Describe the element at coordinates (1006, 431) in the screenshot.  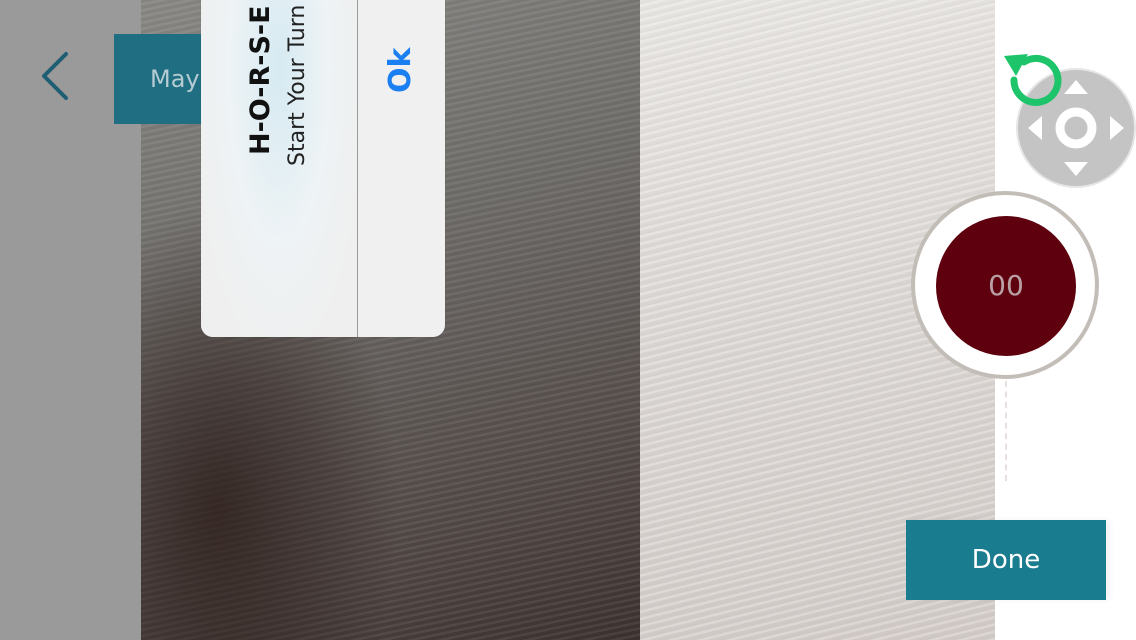
I see `timer-guide-line` at that location.